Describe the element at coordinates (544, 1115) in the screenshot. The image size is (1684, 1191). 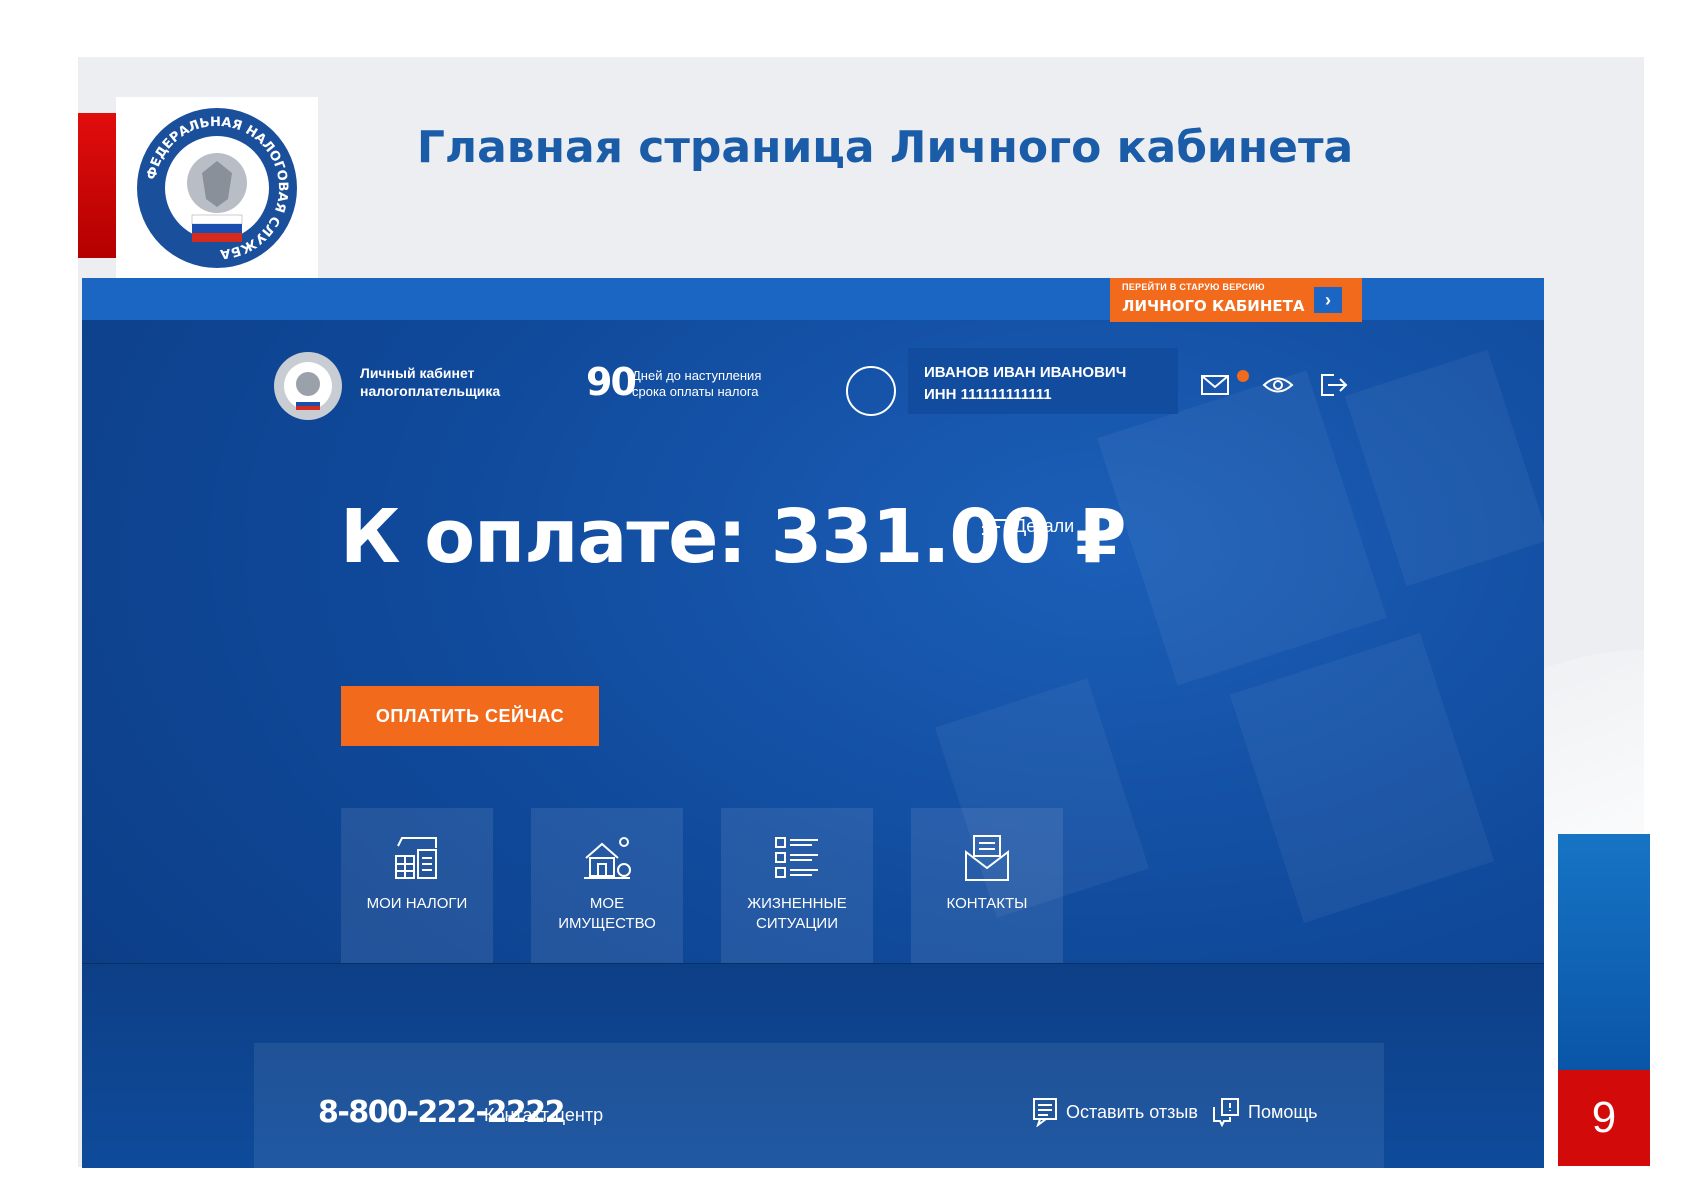
I see `contact-center-label: Контакт-центр` at that location.